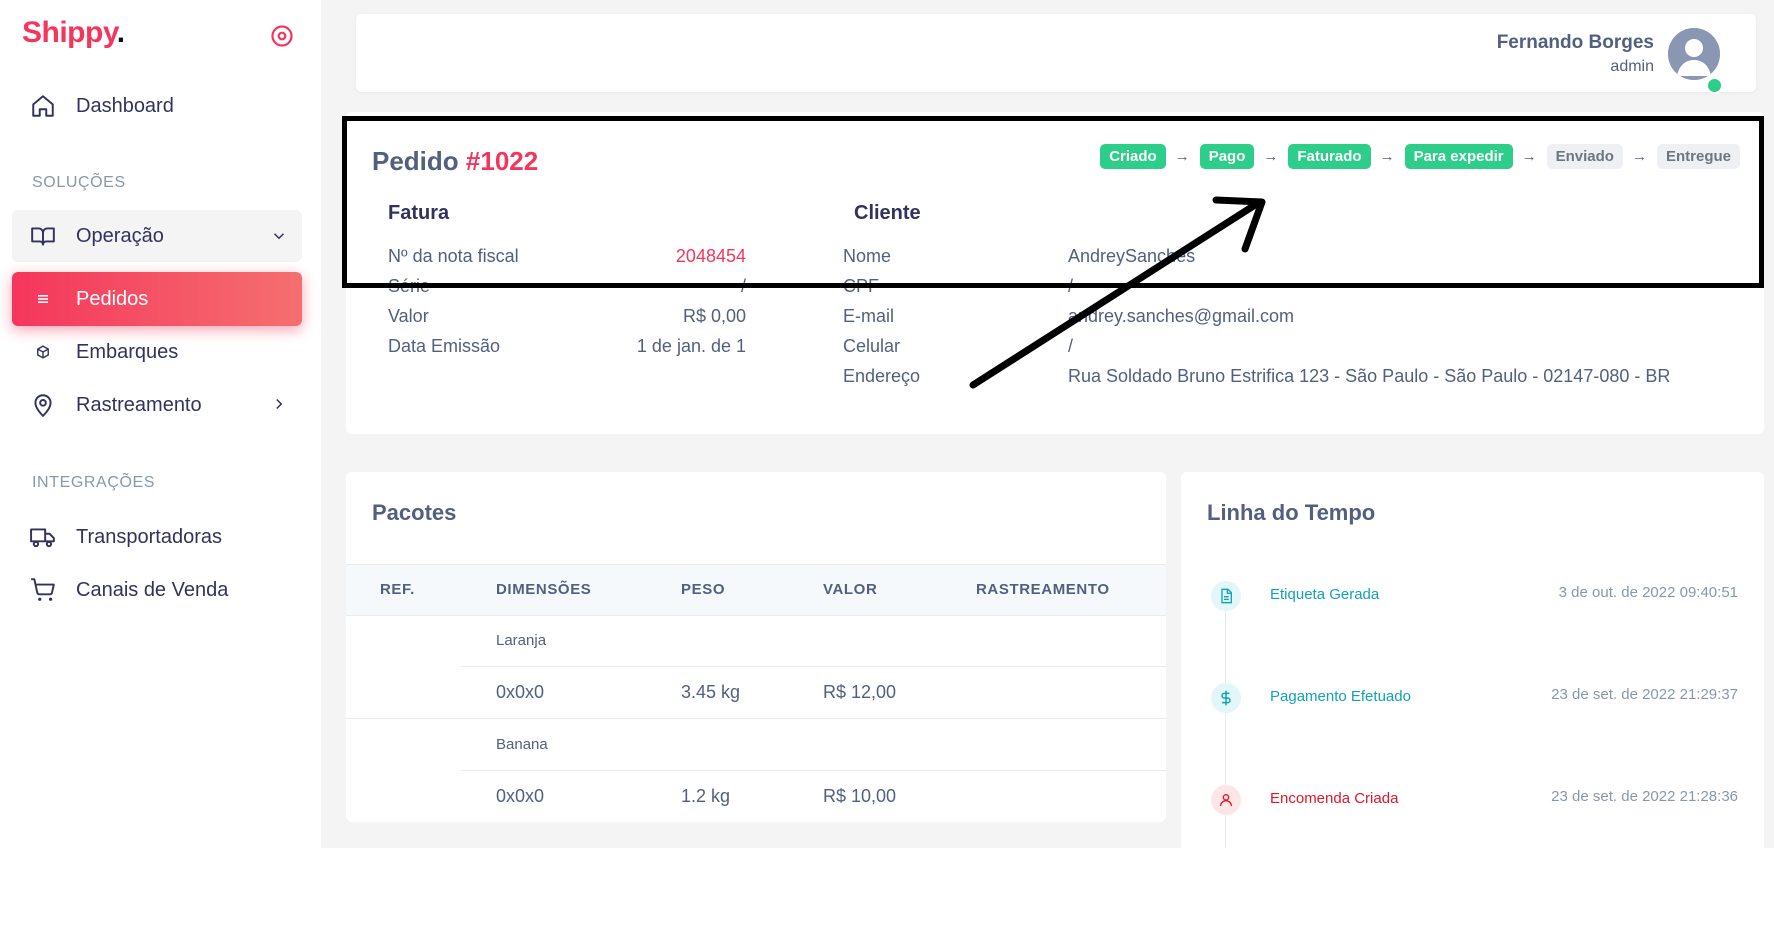  Describe the element at coordinates (408, 316) in the screenshot. I see `valor-label: Valor` at that location.